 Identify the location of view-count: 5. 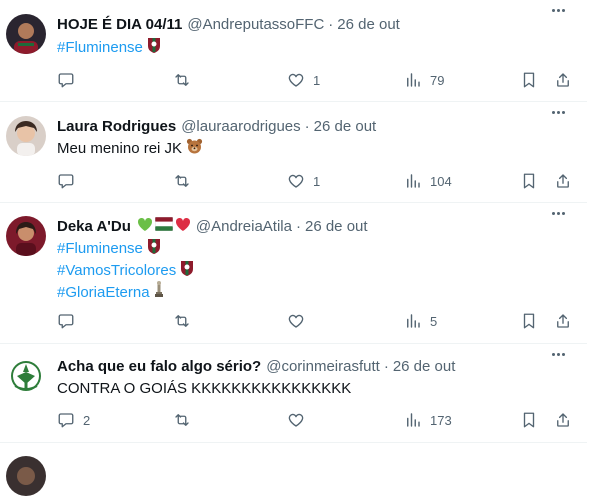
(434, 321).